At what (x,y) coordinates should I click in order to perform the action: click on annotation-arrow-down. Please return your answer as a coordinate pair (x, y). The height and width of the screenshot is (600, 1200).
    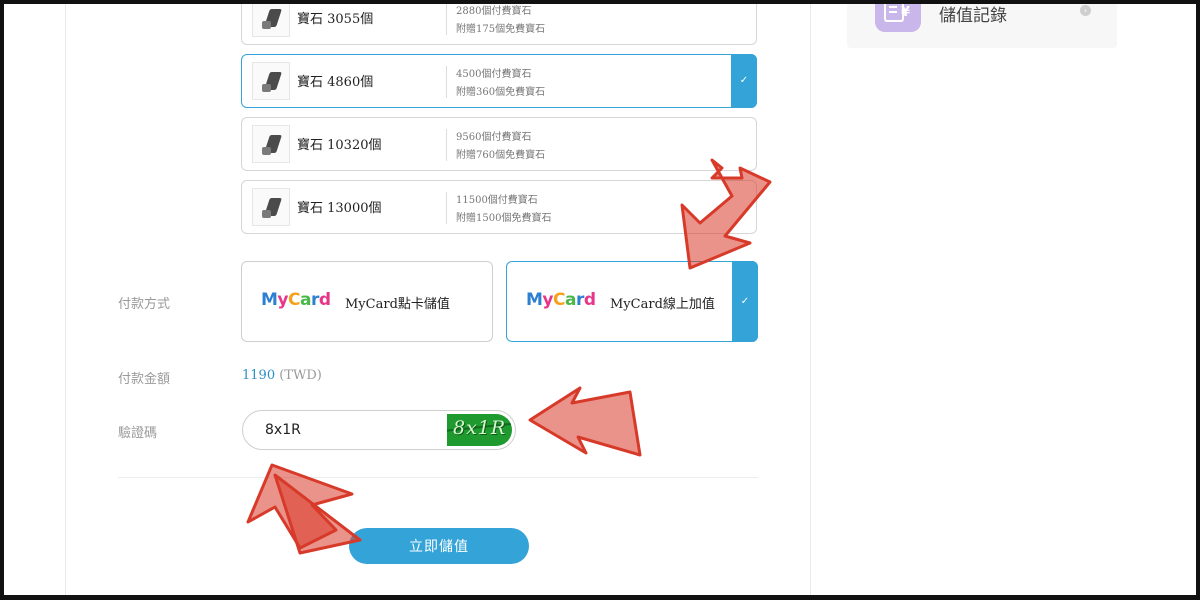
    Looking at the image, I should click on (726, 214).